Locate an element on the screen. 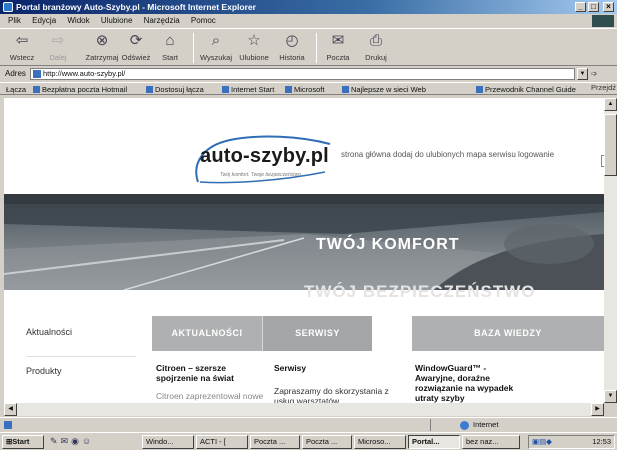  system-tray: ▣▤◆ 12:53 is located at coordinates (571, 442).